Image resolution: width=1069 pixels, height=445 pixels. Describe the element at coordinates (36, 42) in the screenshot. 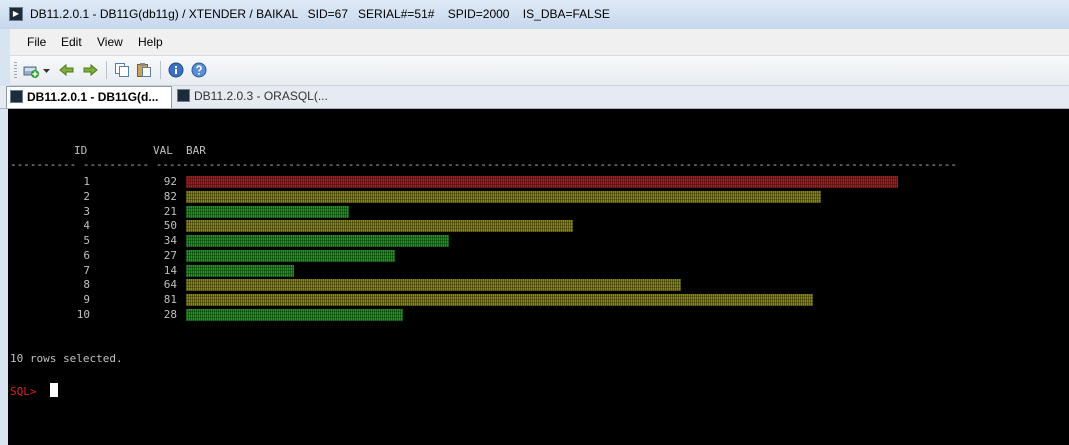

I see `menu-file: File` at that location.